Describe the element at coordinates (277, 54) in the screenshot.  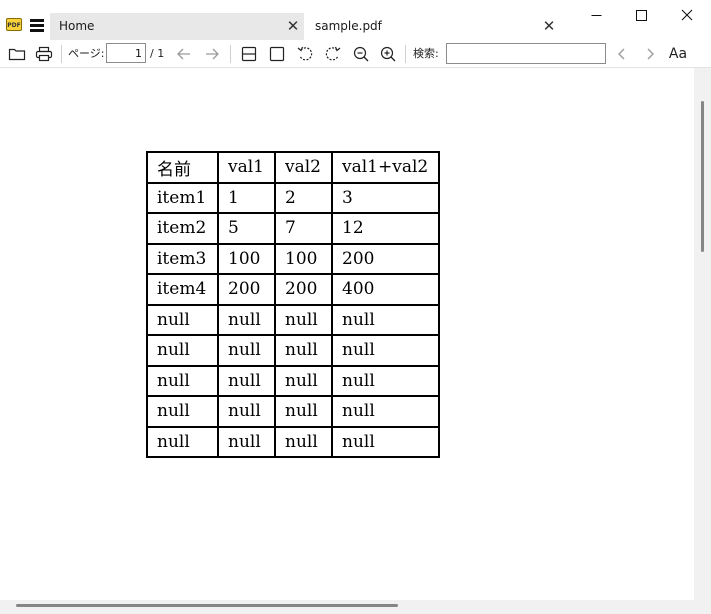
I see `fit-page-icon` at that location.